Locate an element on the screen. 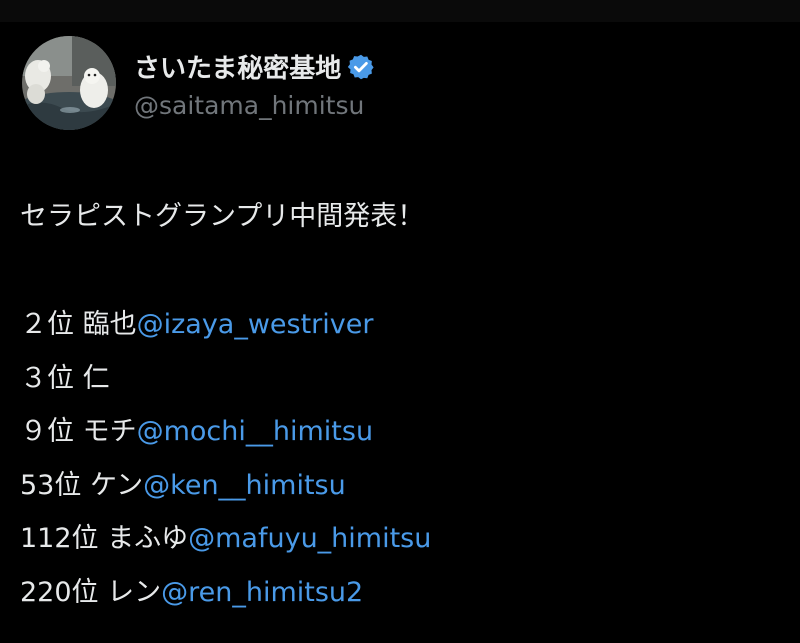 The width and height of the screenshot is (800, 643). post-headline: セラピストグランプリ中間発表！ is located at coordinates (222, 216).